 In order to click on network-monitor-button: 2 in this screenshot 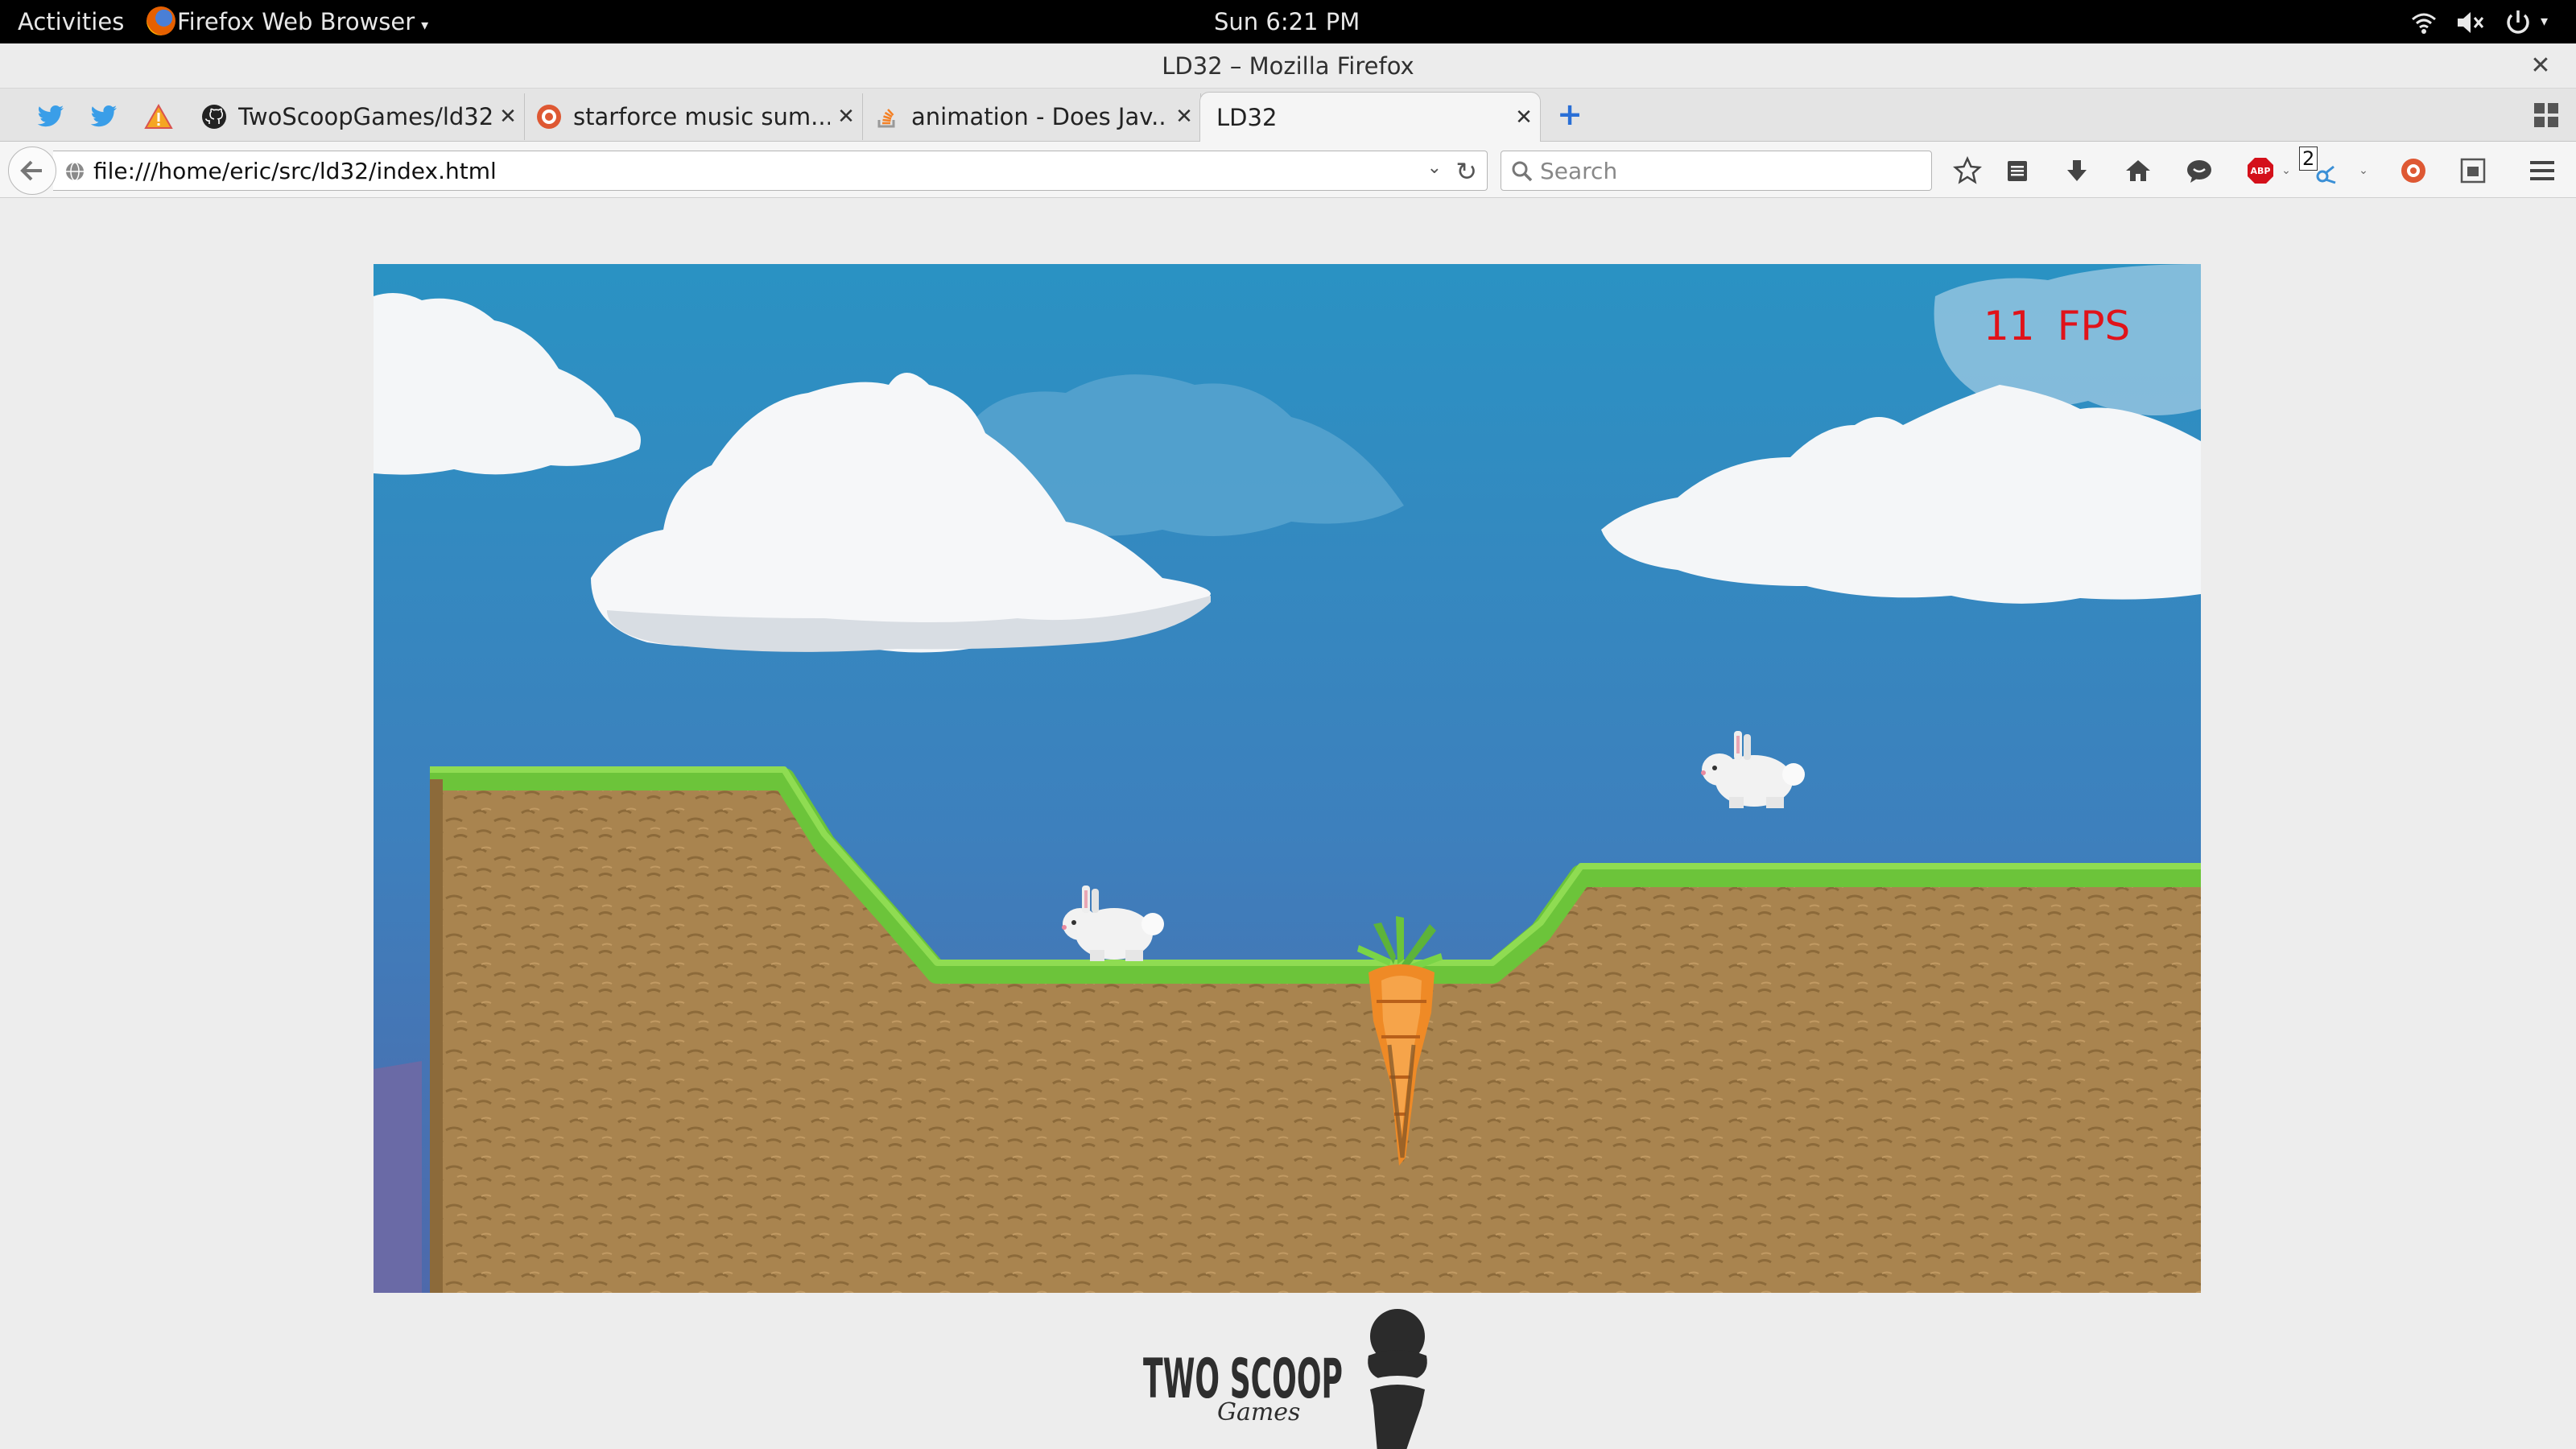, I will do `click(2320, 167)`.